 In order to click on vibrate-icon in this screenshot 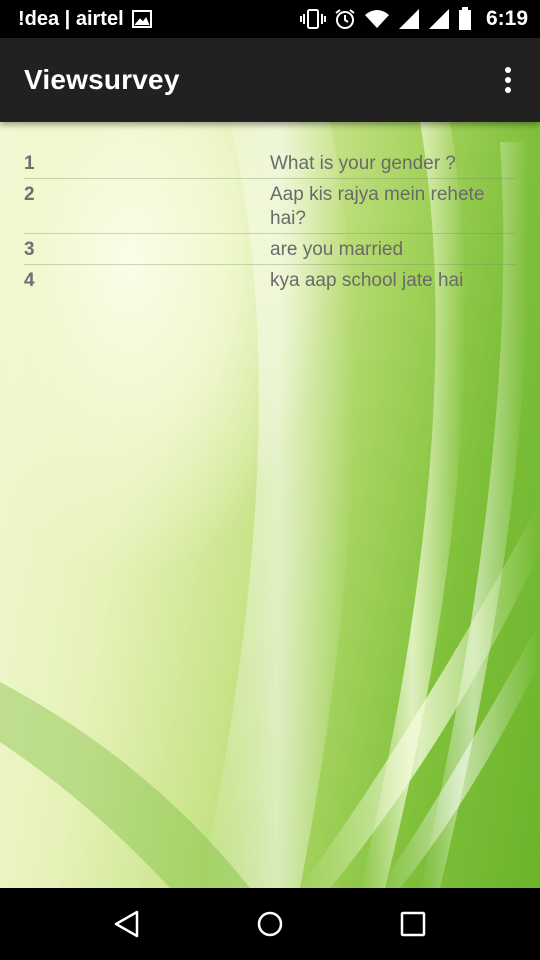, I will do `click(312, 19)`.